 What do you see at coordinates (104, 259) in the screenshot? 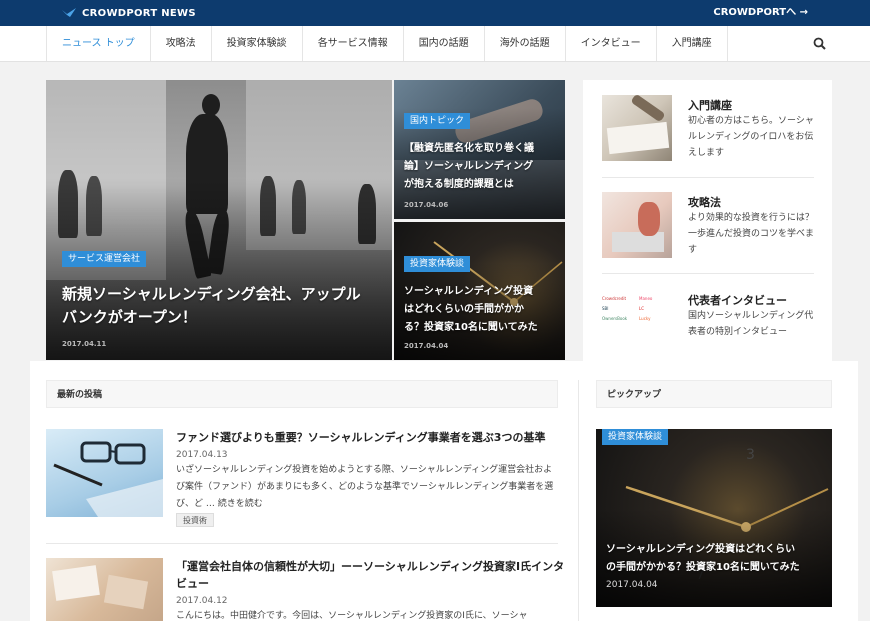
I see `category-badge: サービス運営会社` at bounding box center [104, 259].